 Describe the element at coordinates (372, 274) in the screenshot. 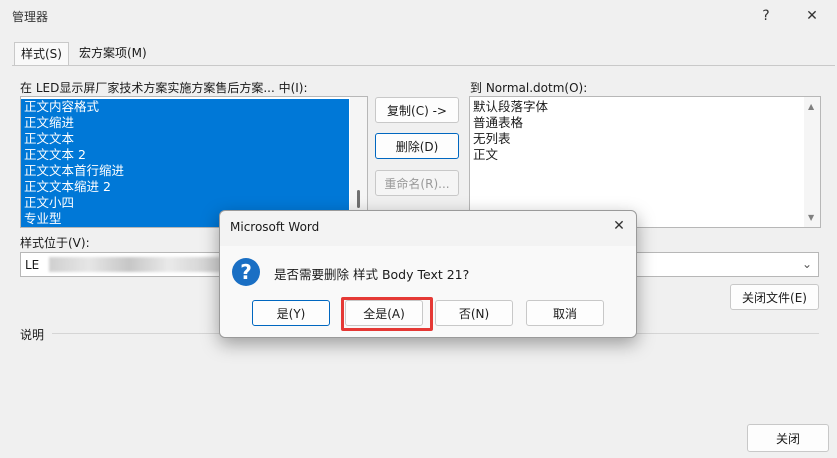

I see `dialog-message: 是否需要删除 样式 Body Text 21?` at that location.